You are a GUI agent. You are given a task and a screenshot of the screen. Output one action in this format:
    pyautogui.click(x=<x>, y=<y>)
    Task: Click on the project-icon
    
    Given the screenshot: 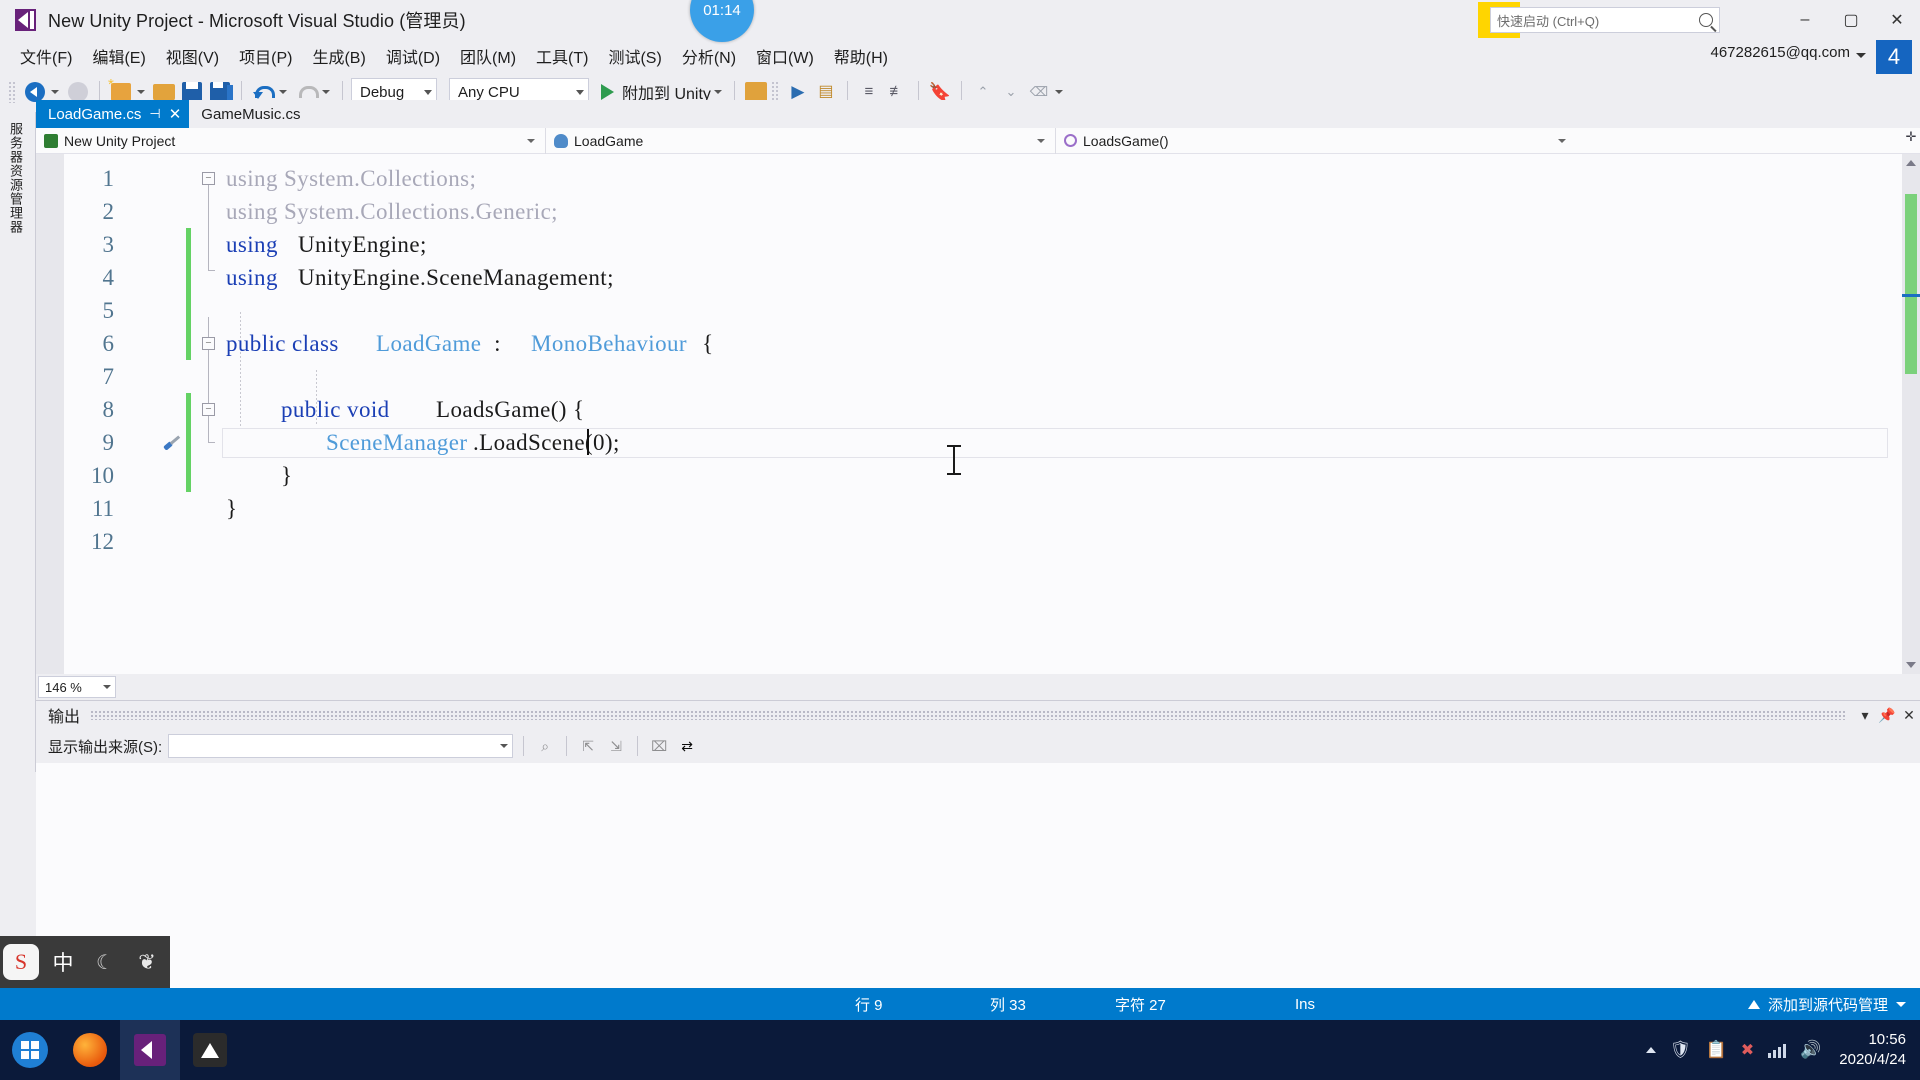 What is the action you would take?
    pyautogui.click(x=51, y=140)
    